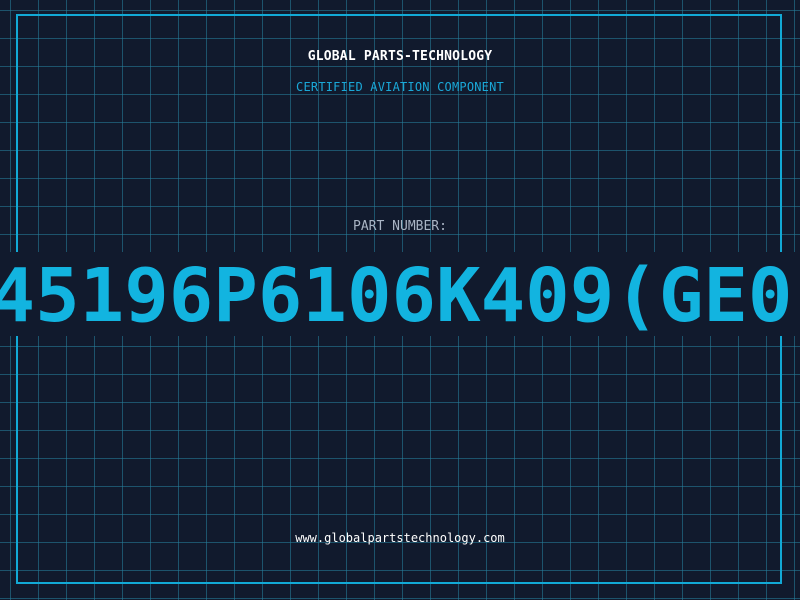 The image size is (800, 600). What do you see at coordinates (400, 56) in the screenshot?
I see `company-name: GLOBAL PARTS-TECHNOLOGY` at bounding box center [400, 56].